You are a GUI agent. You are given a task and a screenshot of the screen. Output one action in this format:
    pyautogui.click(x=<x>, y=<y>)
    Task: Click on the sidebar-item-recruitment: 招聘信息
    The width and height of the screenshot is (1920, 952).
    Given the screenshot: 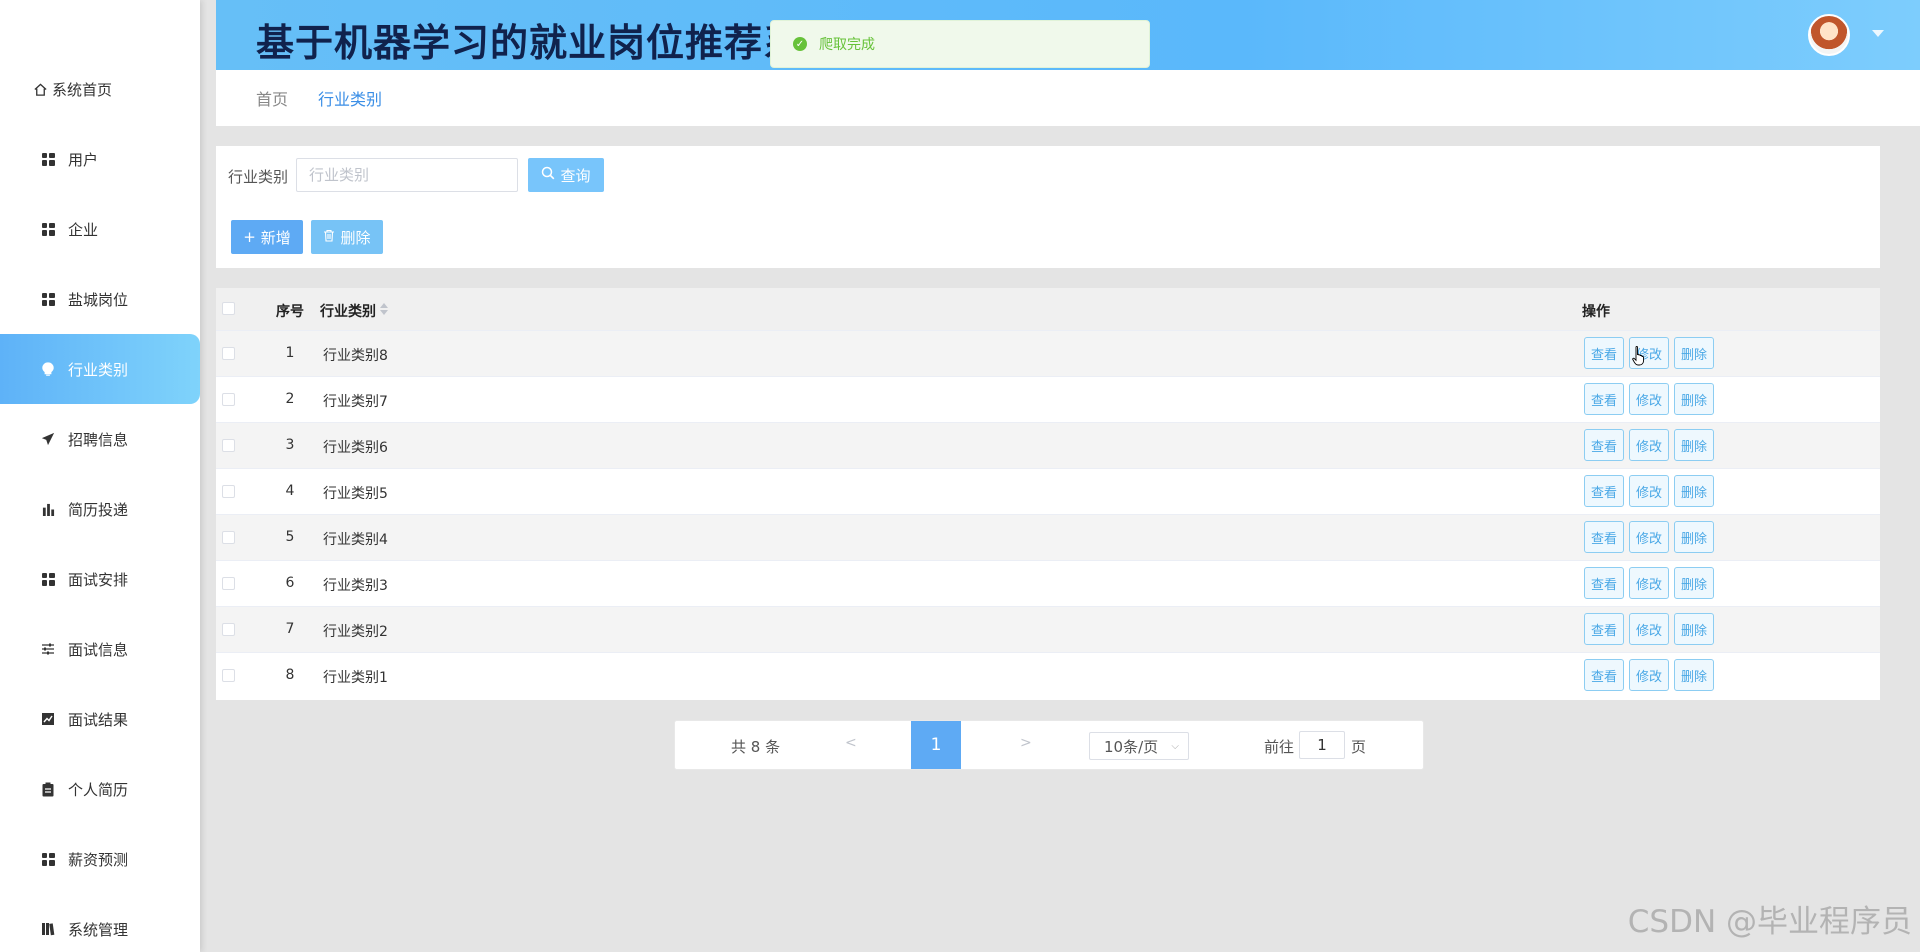 What is the action you would take?
    pyautogui.click(x=100, y=439)
    